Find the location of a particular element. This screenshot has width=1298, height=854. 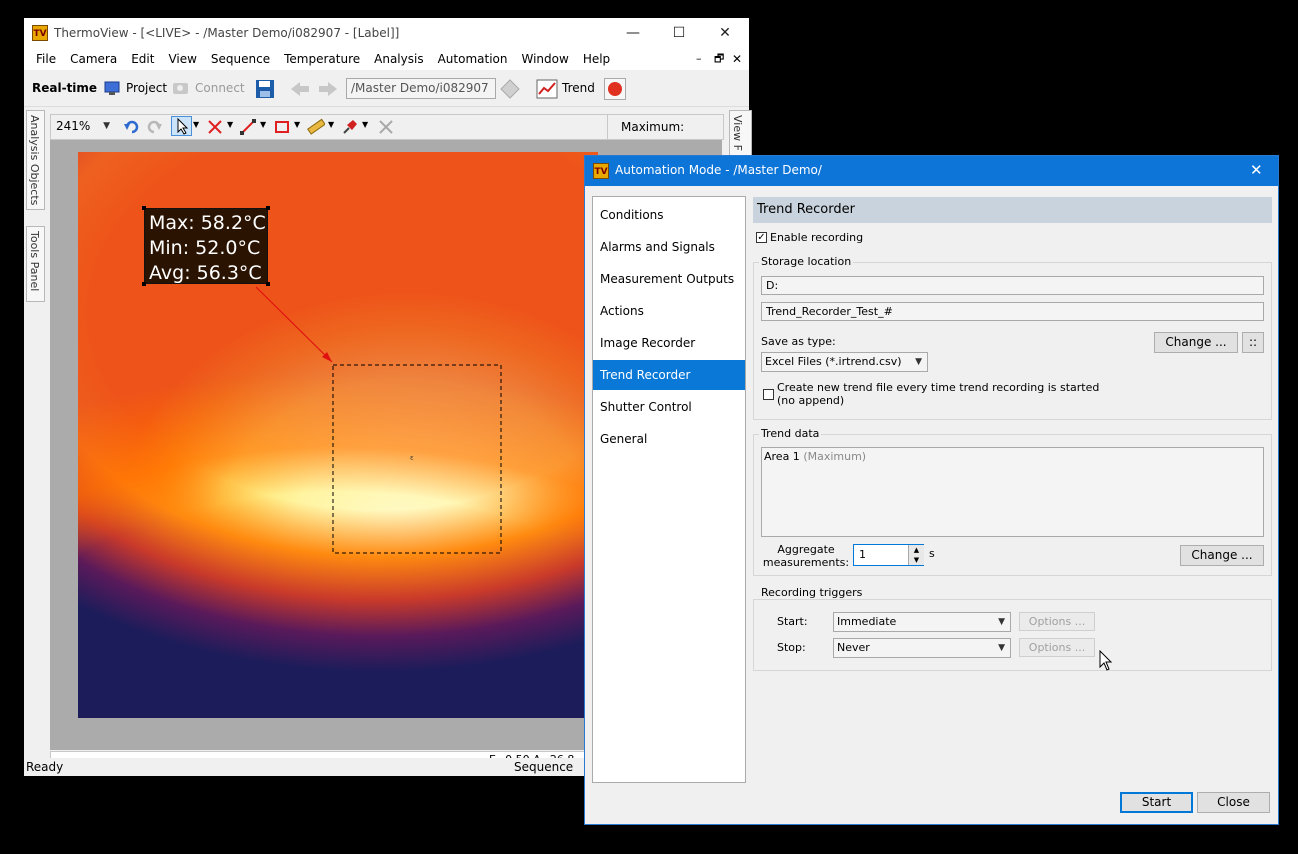

ruler-tool-icon is located at coordinates (316, 127).